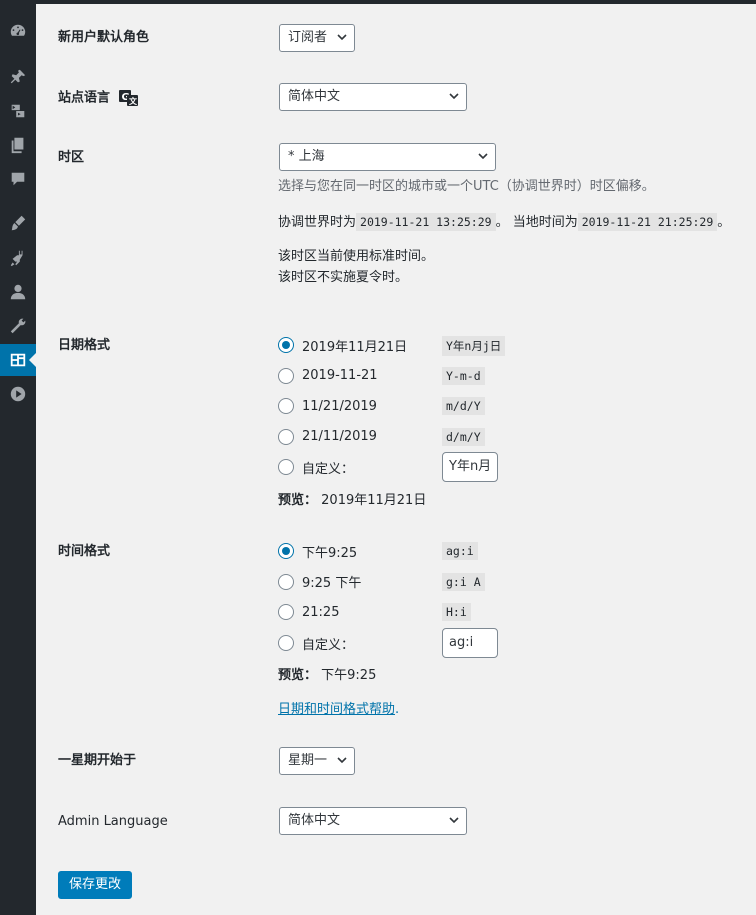  I want to click on date-preview-value: 2019年11月21日, so click(374, 500).